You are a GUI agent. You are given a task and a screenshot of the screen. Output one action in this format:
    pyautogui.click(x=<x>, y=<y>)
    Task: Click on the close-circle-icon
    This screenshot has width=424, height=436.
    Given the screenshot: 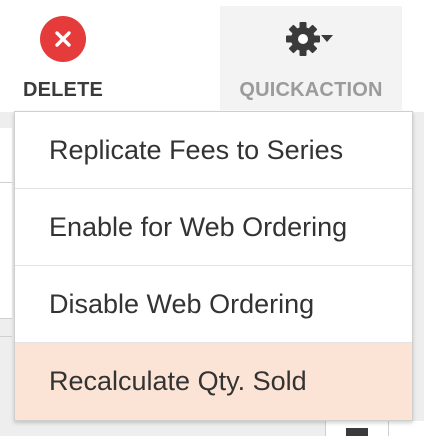 What is the action you would take?
    pyautogui.click(x=63, y=39)
    